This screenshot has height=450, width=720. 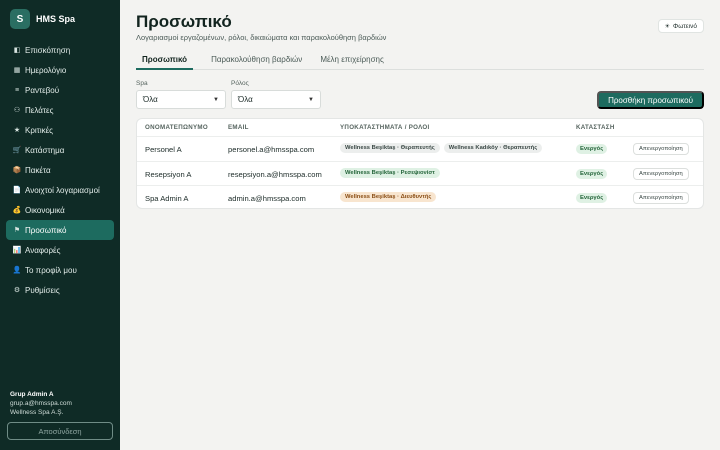 I want to click on sun-icon: ☀, so click(x=667, y=26).